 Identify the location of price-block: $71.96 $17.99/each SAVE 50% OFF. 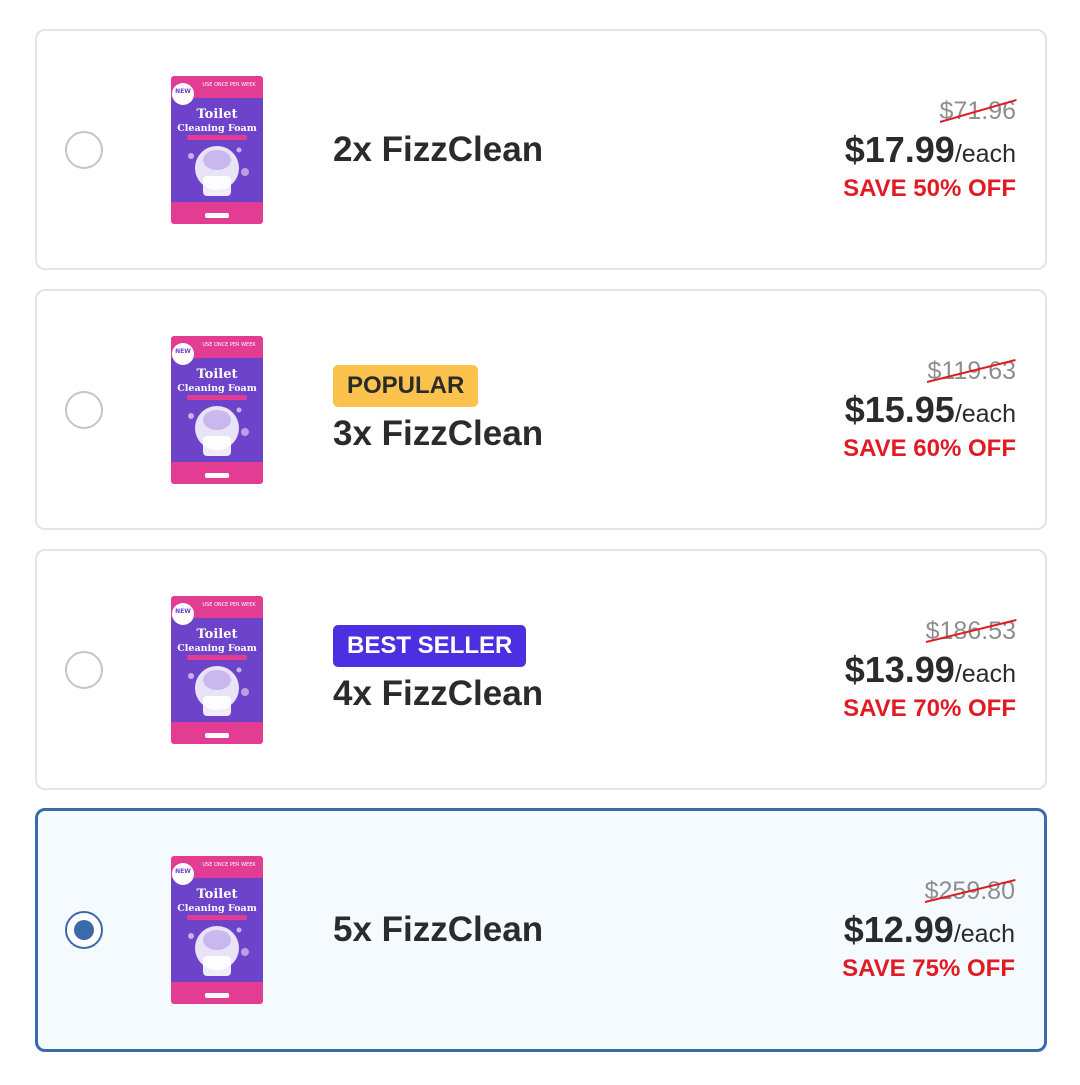
(930, 150).